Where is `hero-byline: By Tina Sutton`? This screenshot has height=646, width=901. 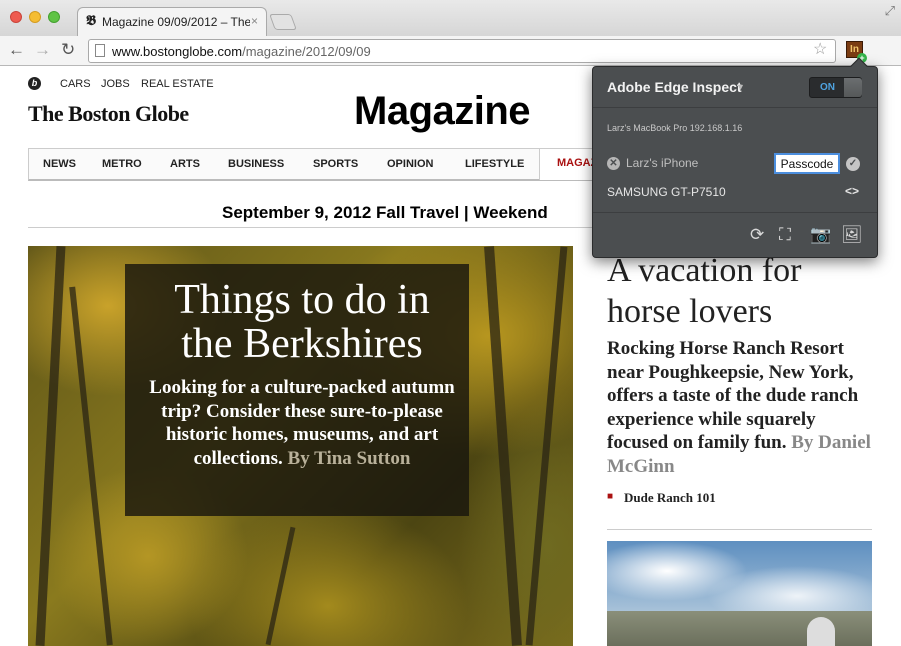 hero-byline: By Tina Sutton is located at coordinates (349, 458).